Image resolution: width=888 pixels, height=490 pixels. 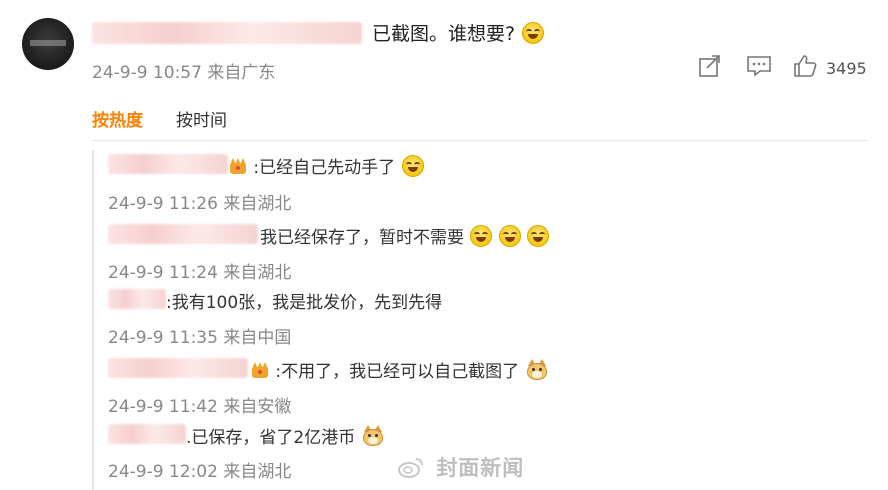 What do you see at coordinates (257, 338) in the screenshot?
I see `reply-location: 来自中国` at bounding box center [257, 338].